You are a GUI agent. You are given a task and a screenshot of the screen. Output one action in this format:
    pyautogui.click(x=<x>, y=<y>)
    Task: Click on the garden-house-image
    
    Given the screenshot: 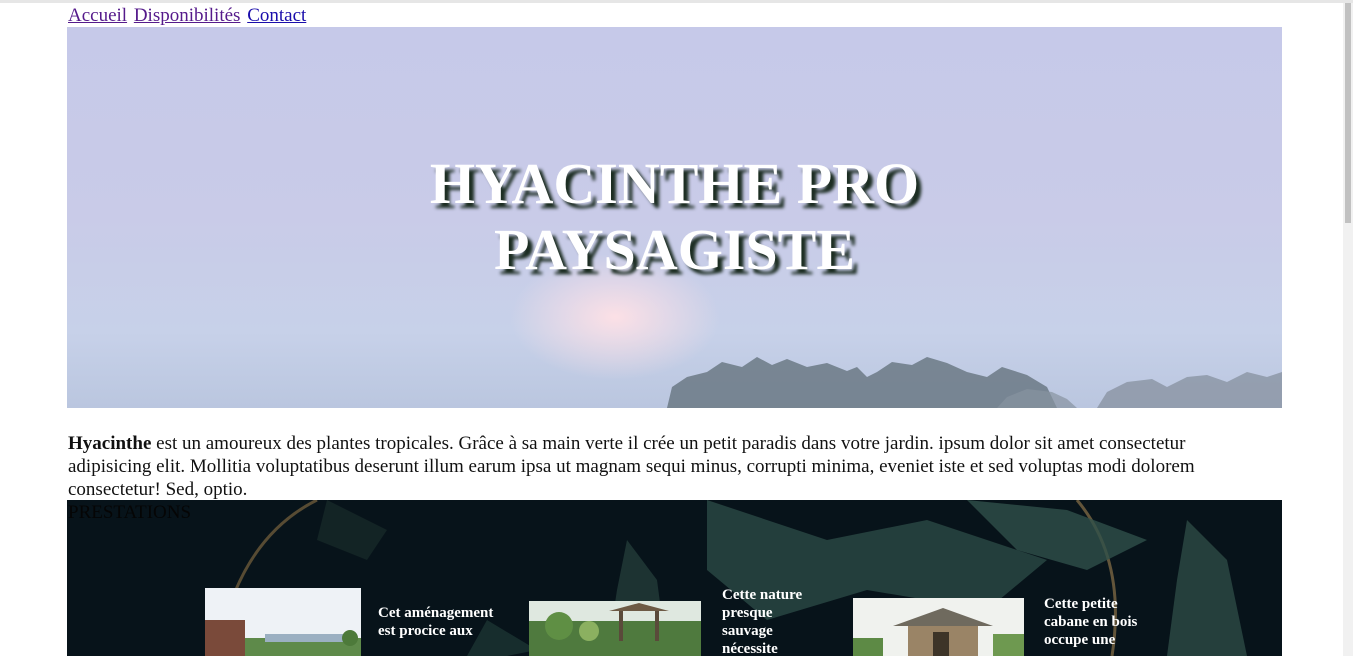 What is the action you would take?
    pyautogui.click(x=283, y=622)
    